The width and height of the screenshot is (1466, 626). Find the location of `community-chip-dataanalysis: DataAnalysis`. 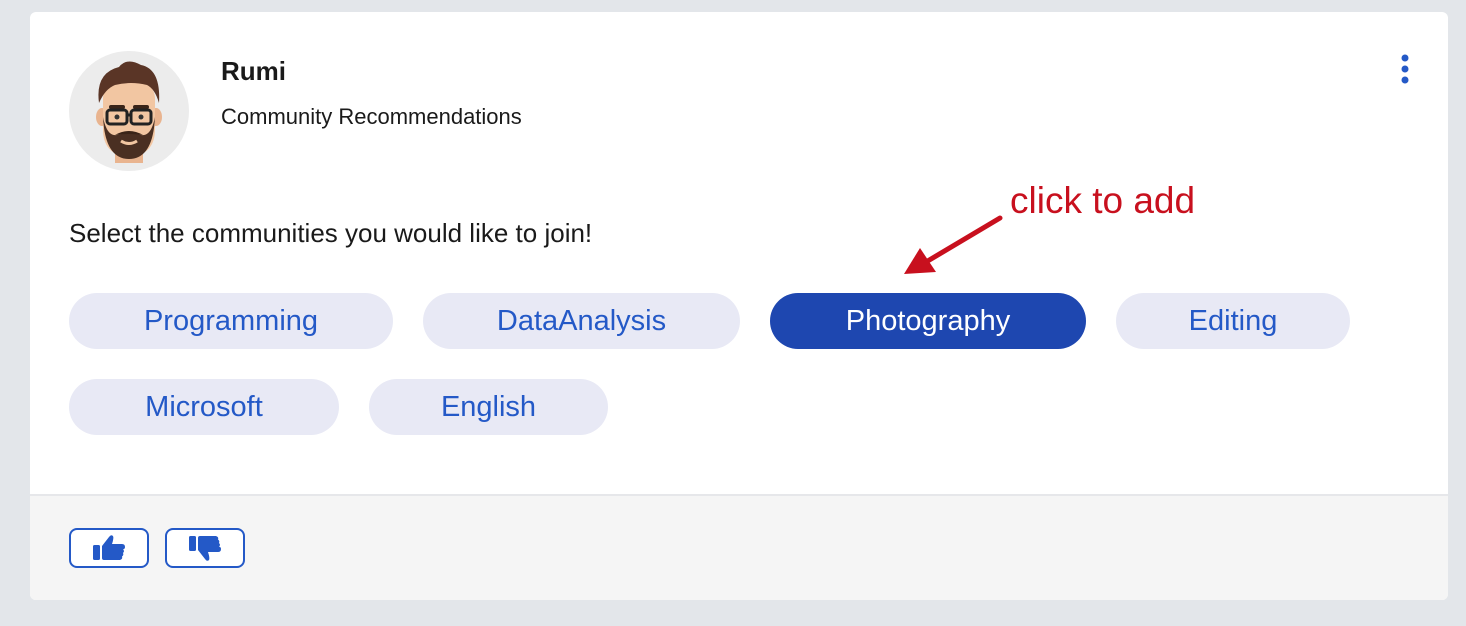

community-chip-dataanalysis: DataAnalysis is located at coordinates (581, 321).